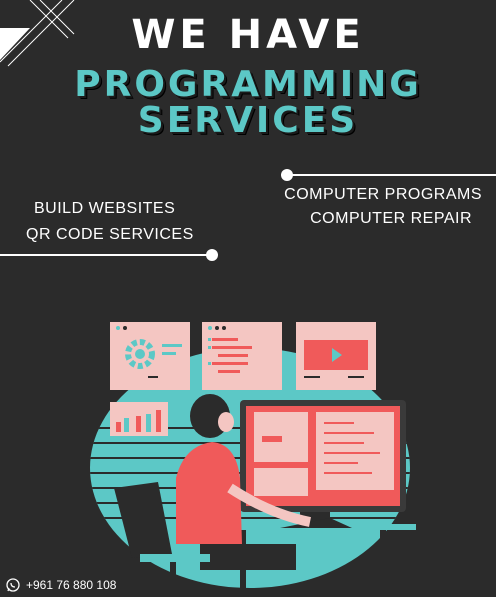  Describe the element at coordinates (106, 255) in the screenshot. I see `divider-line-bottom` at that location.